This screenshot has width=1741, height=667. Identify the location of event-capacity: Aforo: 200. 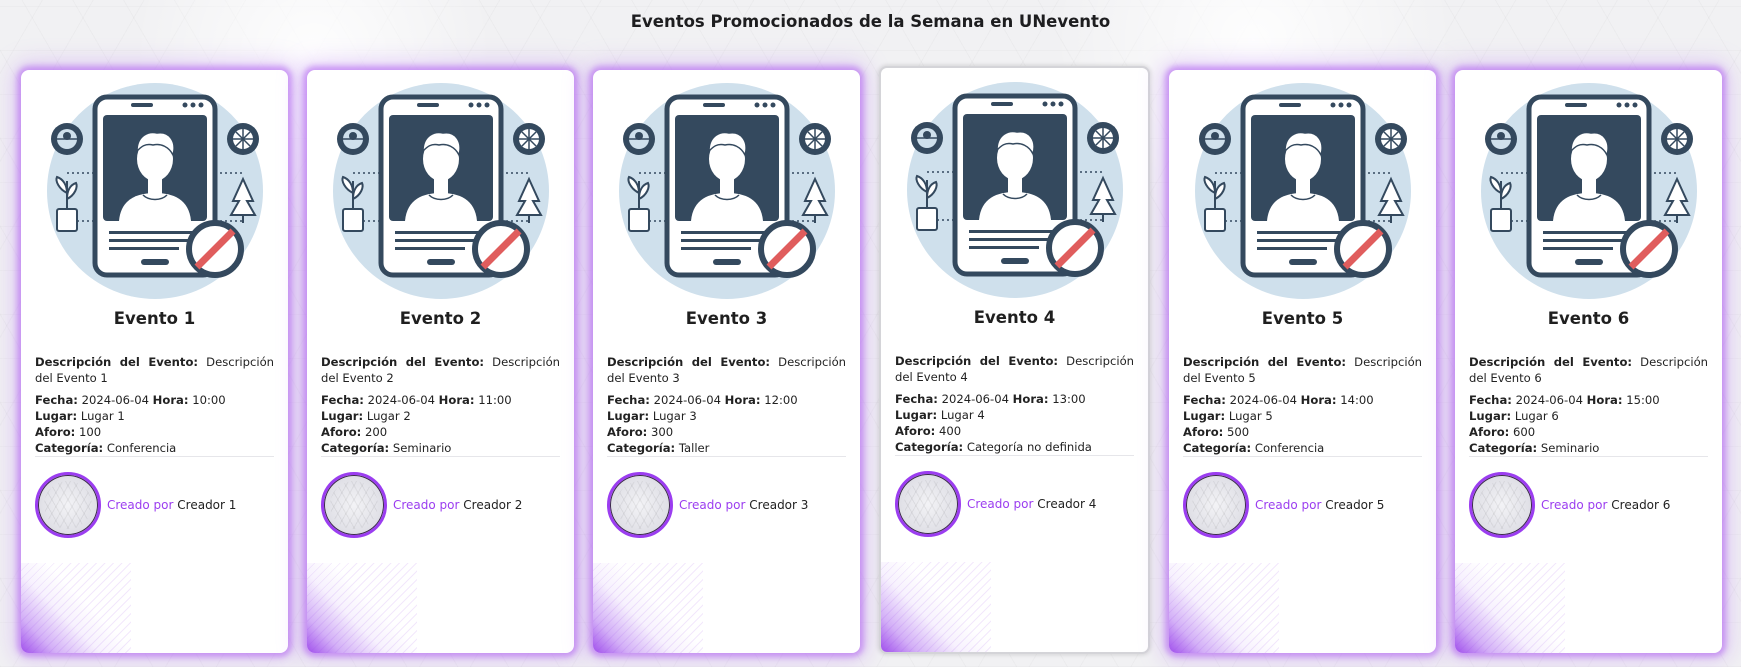
(440, 432).